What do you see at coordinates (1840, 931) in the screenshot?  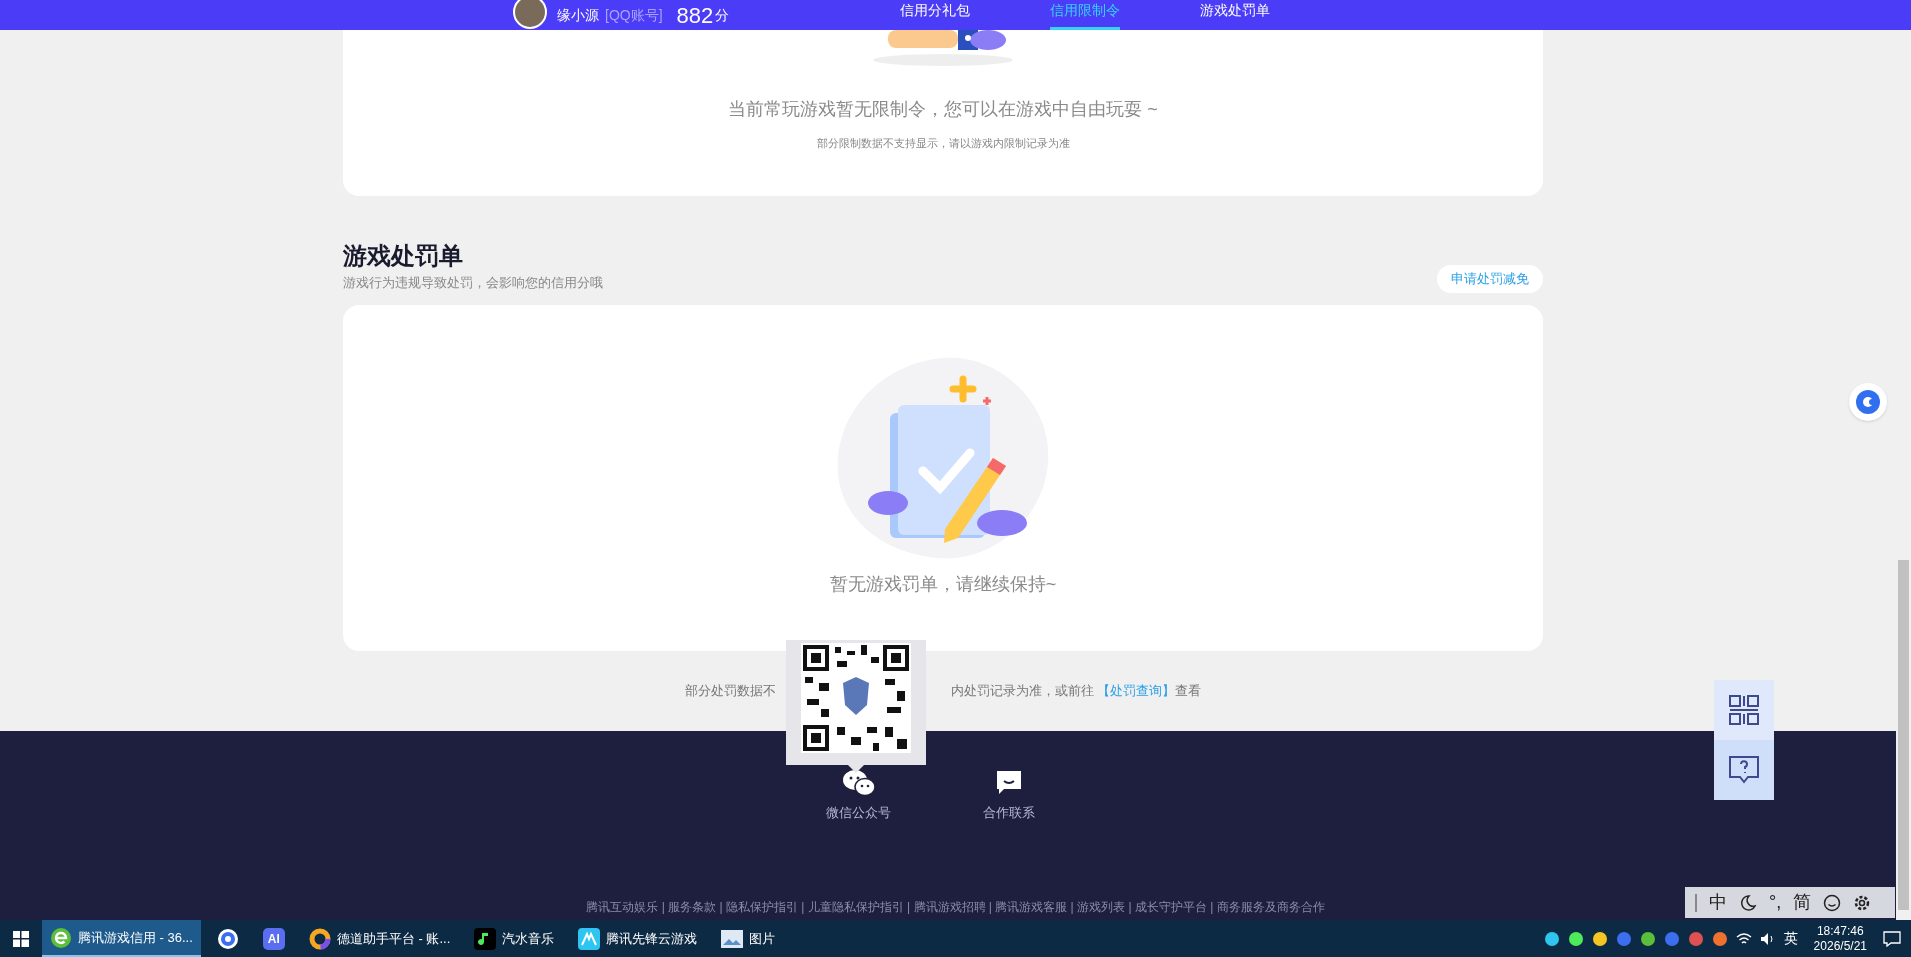 I see `clock-time: 18:47:46` at bounding box center [1840, 931].